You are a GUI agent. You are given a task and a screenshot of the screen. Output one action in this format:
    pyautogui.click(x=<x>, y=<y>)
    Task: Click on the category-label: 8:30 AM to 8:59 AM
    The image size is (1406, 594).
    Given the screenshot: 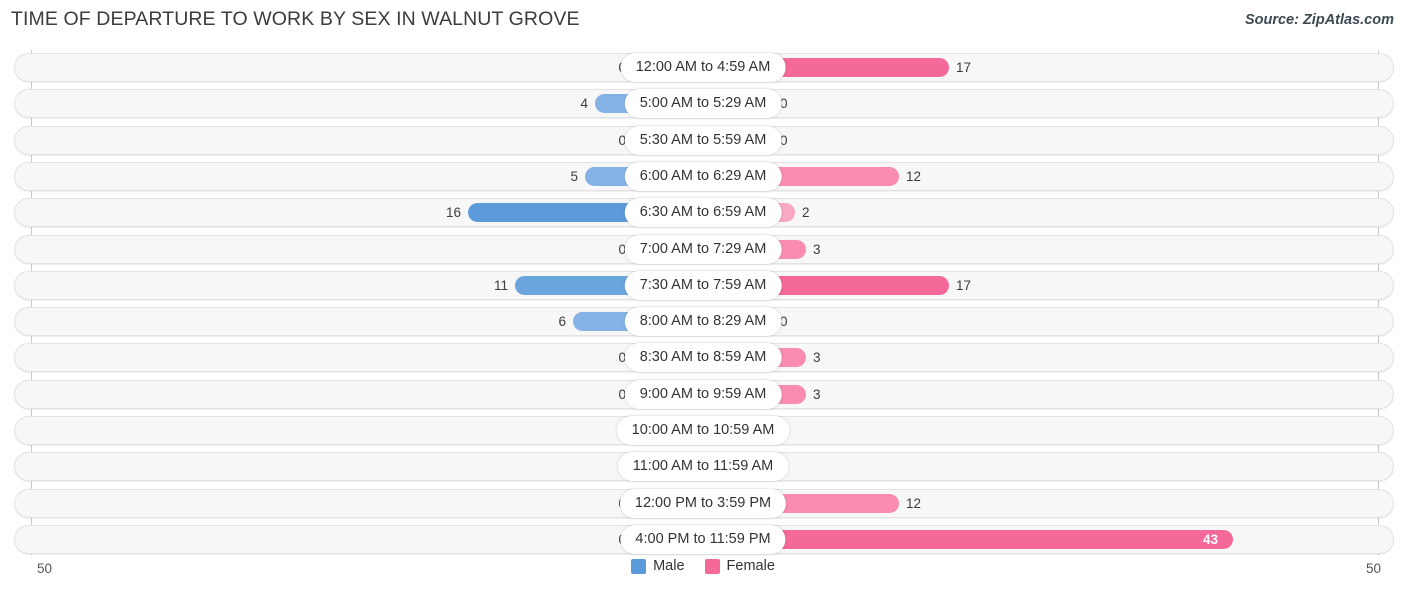 What is the action you would take?
    pyautogui.click(x=703, y=358)
    